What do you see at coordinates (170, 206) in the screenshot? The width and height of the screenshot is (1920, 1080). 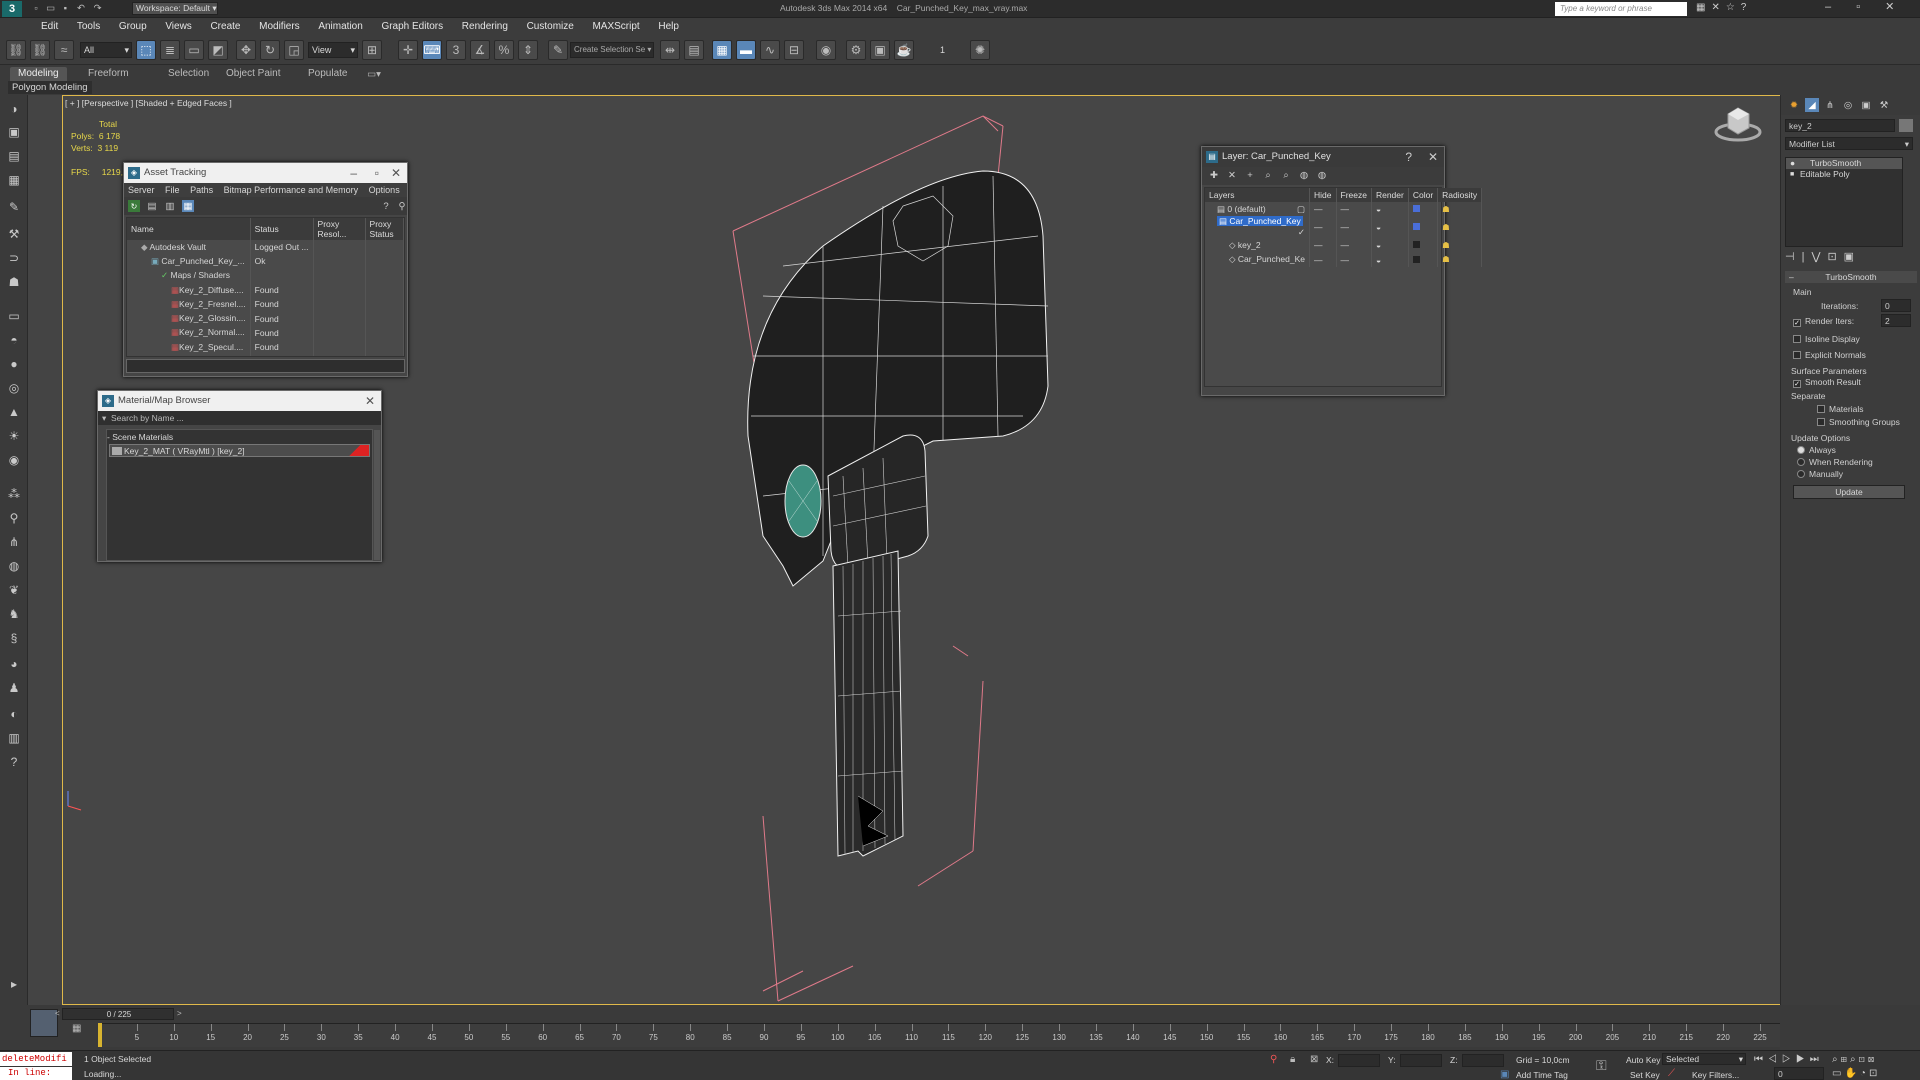 I see `detail-view-icon: ▥` at bounding box center [170, 206].